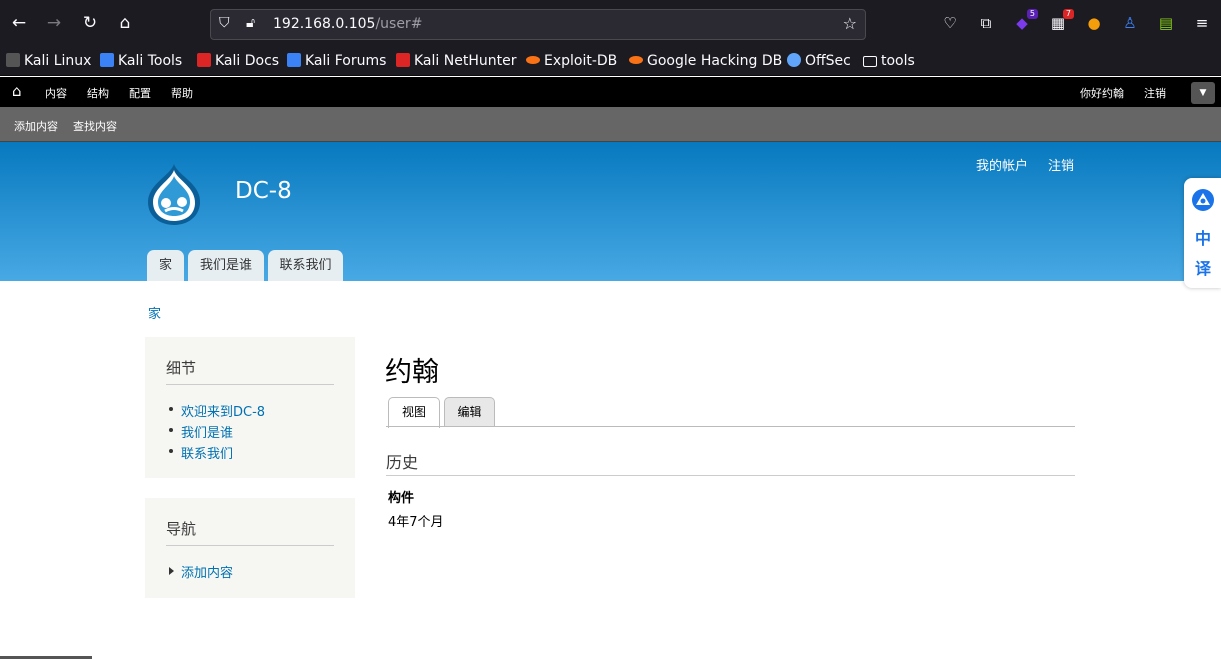  I want to click on translate-logo-icon, so click(1203, 200).